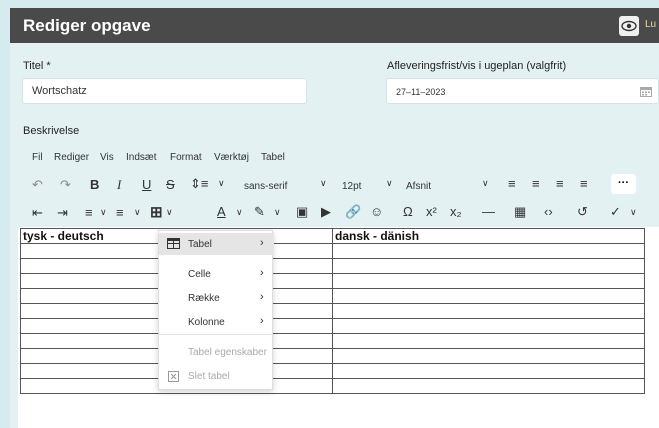  I want to click on horizontal-line-icon: —, so click(488, 211).